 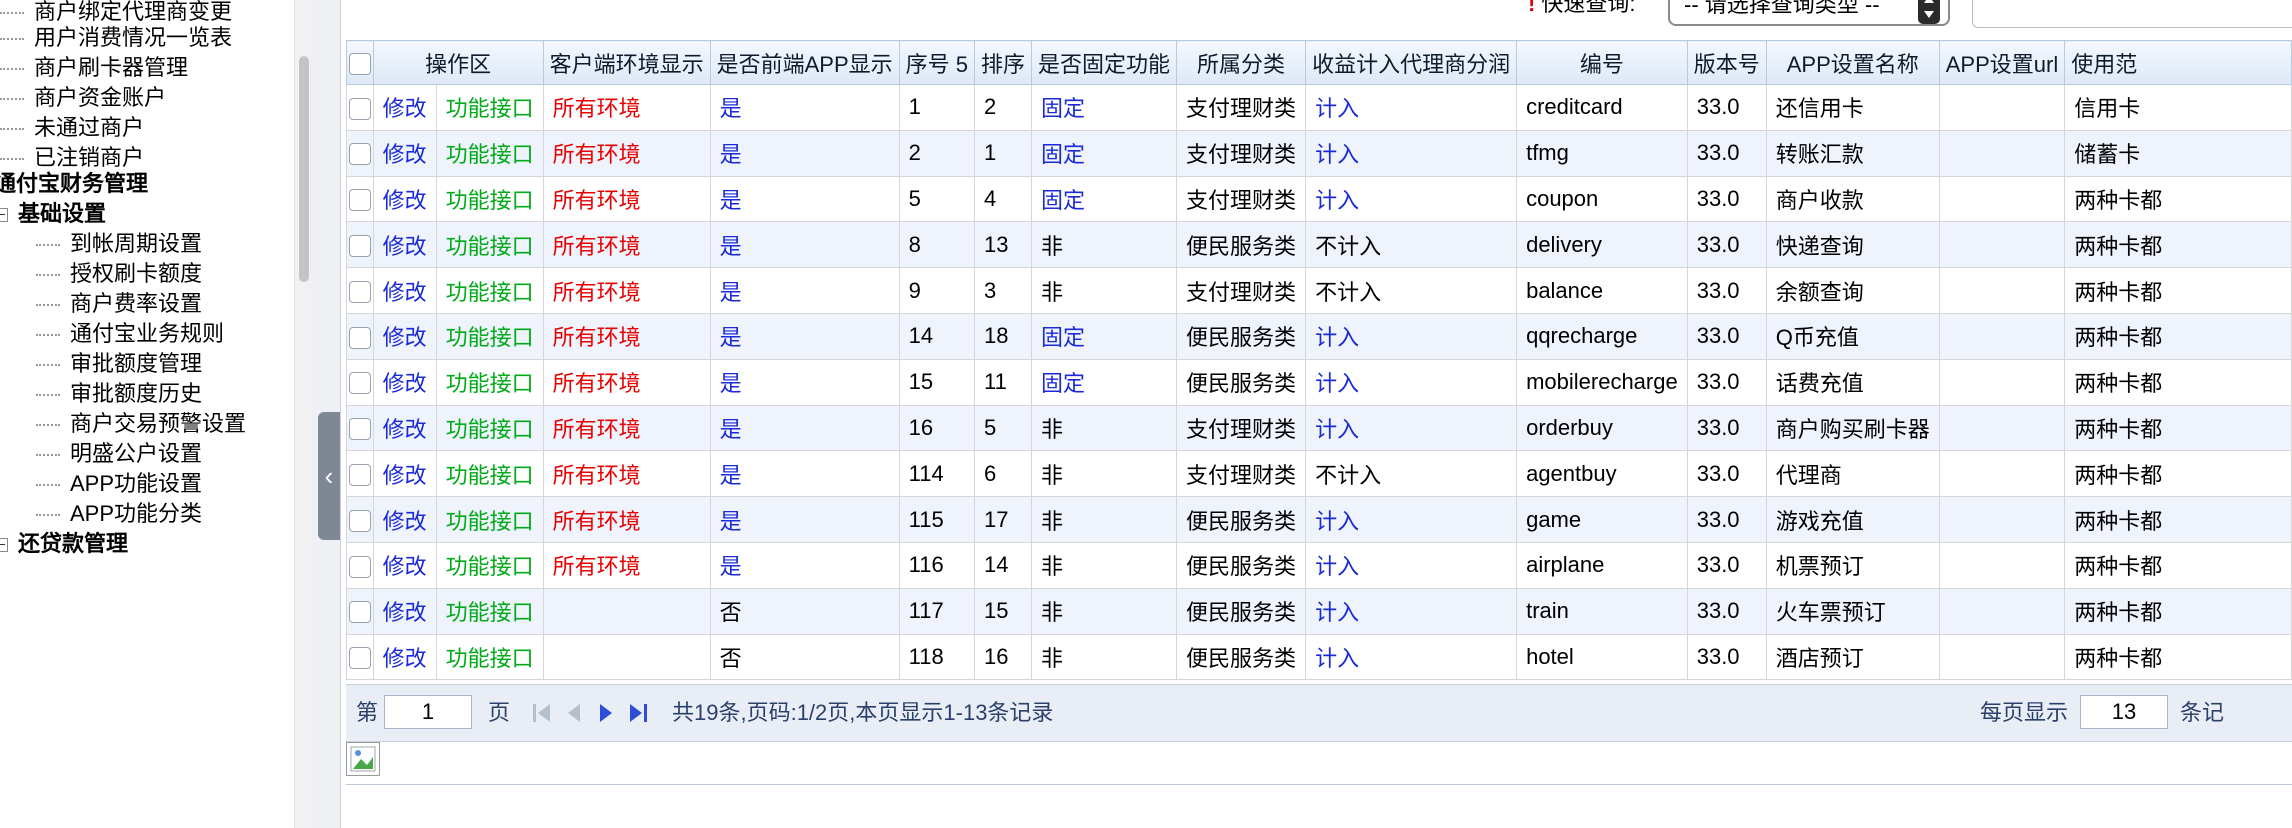 What do you see at coordinates (304, 169) in the screenshot?
I see `sidebar-scroll-thumb` at bounding box center [304, 169].